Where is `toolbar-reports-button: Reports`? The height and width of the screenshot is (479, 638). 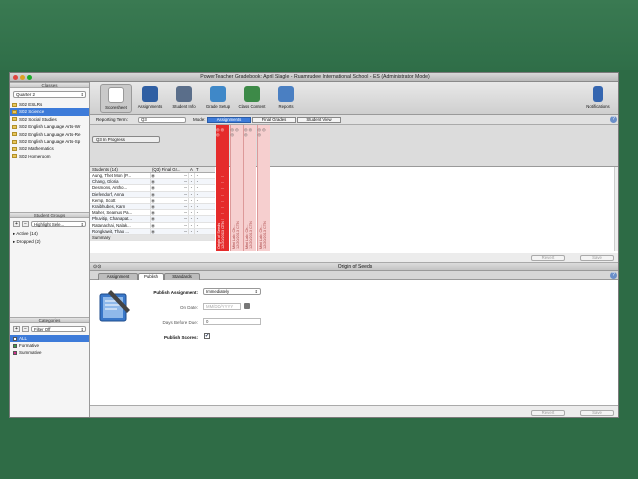 toolbar-reports-button: Reports is located at coordinates (286, 98).